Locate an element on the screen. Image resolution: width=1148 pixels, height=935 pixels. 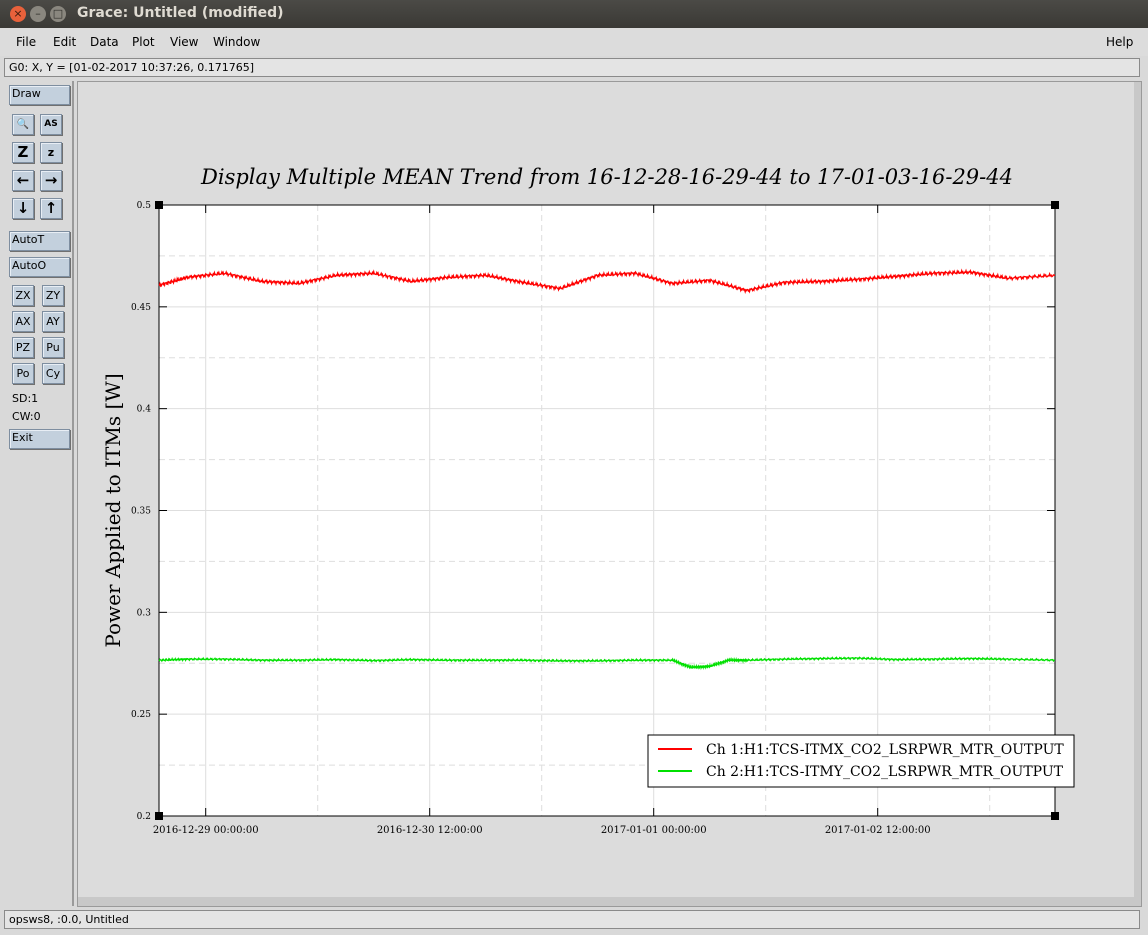
y-tick-label: 0.2 is located at coordinates (144, 817).